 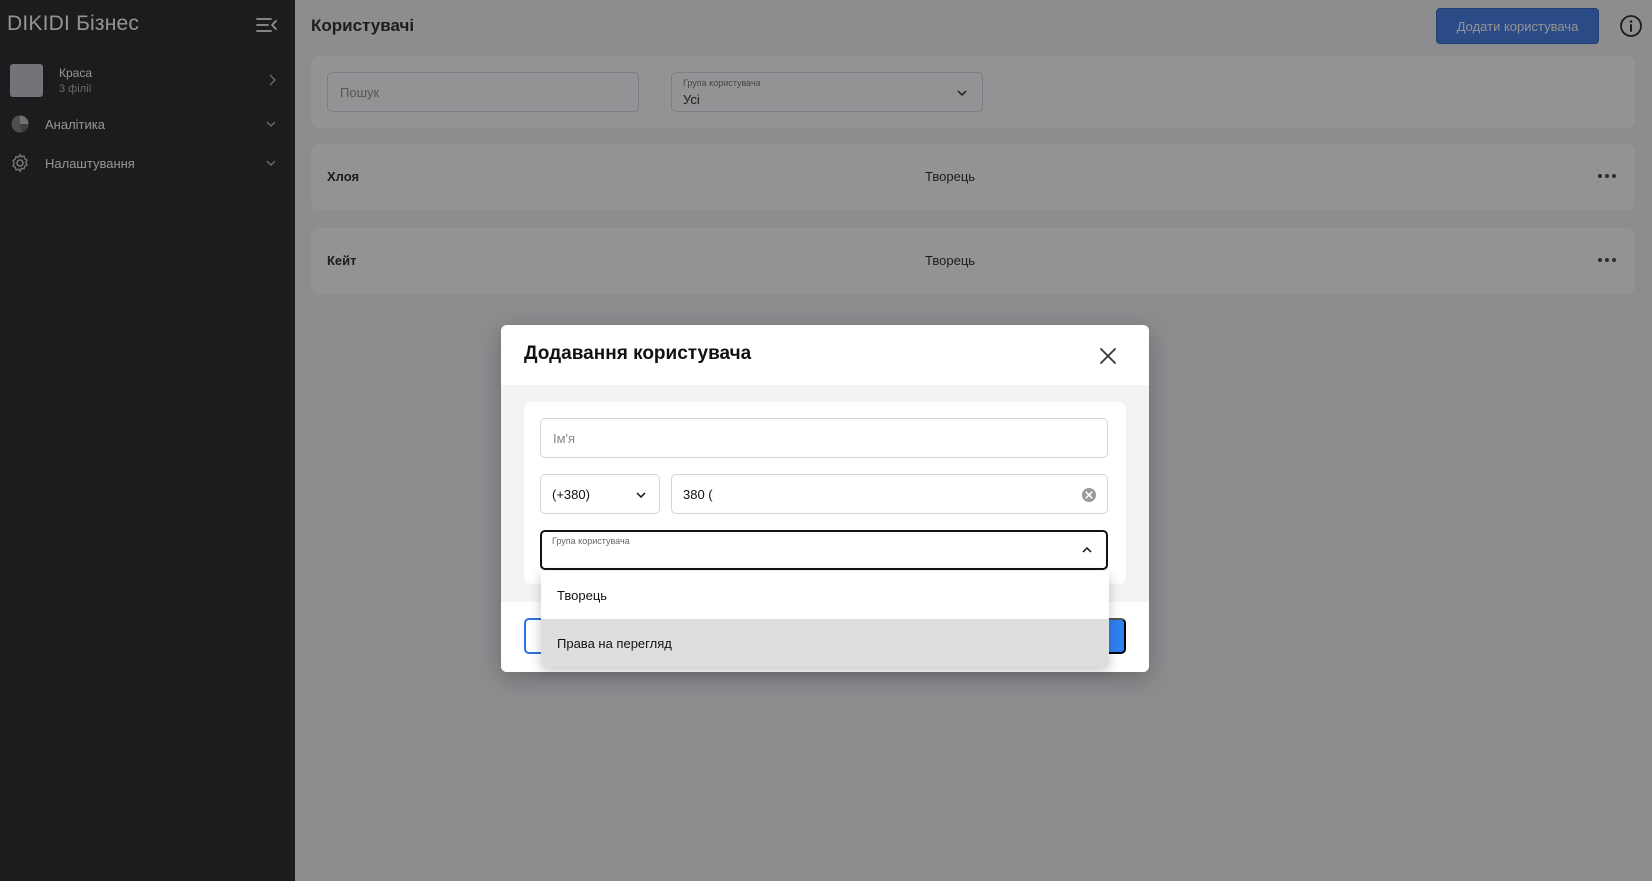 What do you see at coordinates (1087, 549) in the screenshot?
I see `chevron-up-icon` at bounding box center [1087, 549].